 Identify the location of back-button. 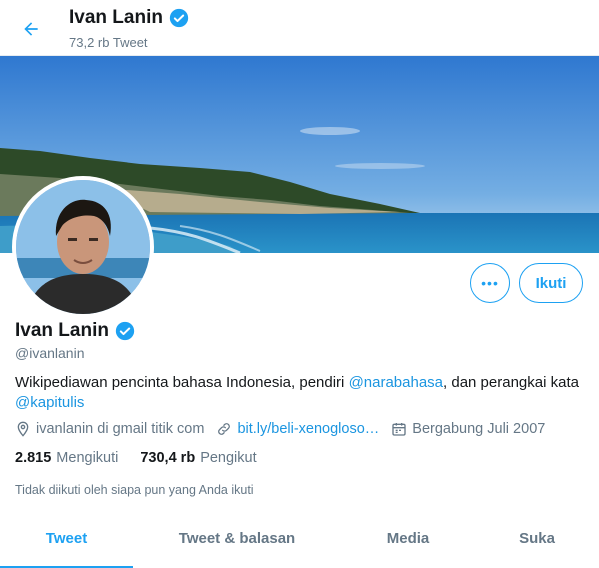
(31, 29).